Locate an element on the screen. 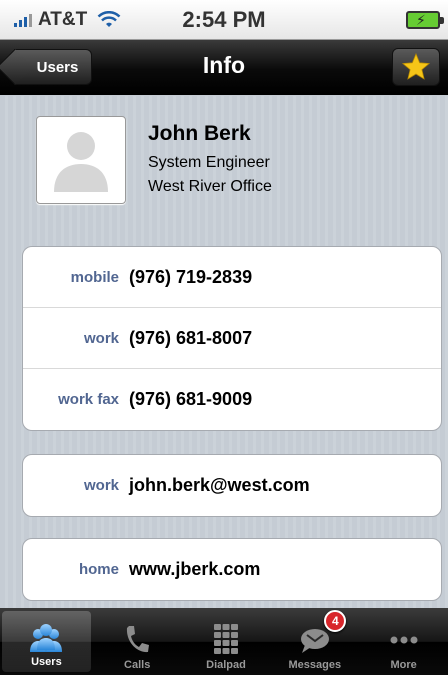 Image resolution: width=448 pixels, height=675 pixels. contact-company: West River Office is located at coordinates (210, 186).